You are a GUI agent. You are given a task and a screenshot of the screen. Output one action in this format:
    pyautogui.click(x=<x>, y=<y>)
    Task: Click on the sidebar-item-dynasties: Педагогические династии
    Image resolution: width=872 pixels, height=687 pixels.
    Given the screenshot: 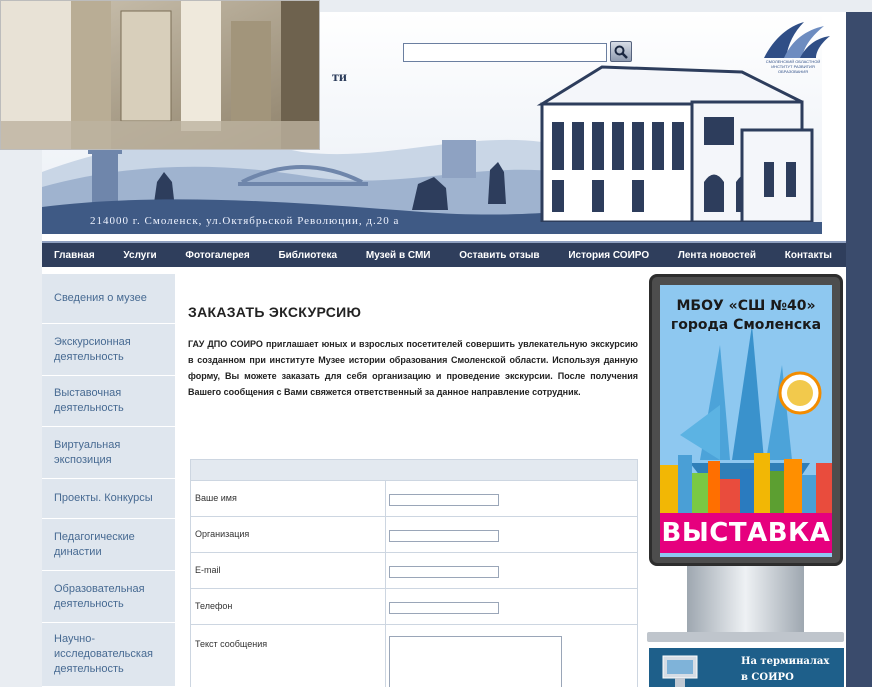 What is the action you would take?
    pyautogui.click(x=108, y=545)
    